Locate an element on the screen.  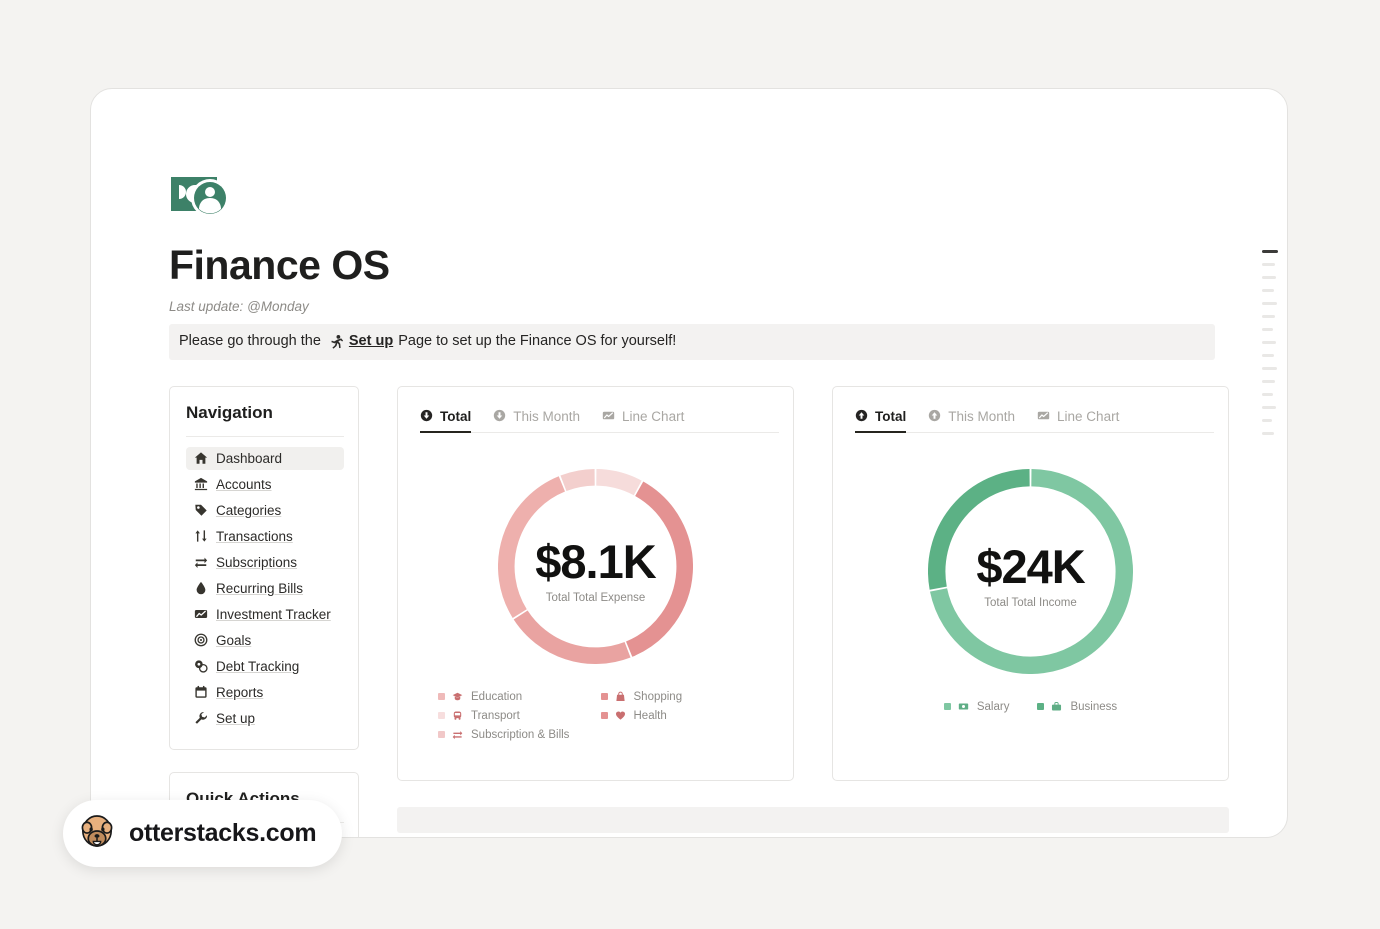
sidebar-item-label: Dashboard is located at coordinates (249, 458).